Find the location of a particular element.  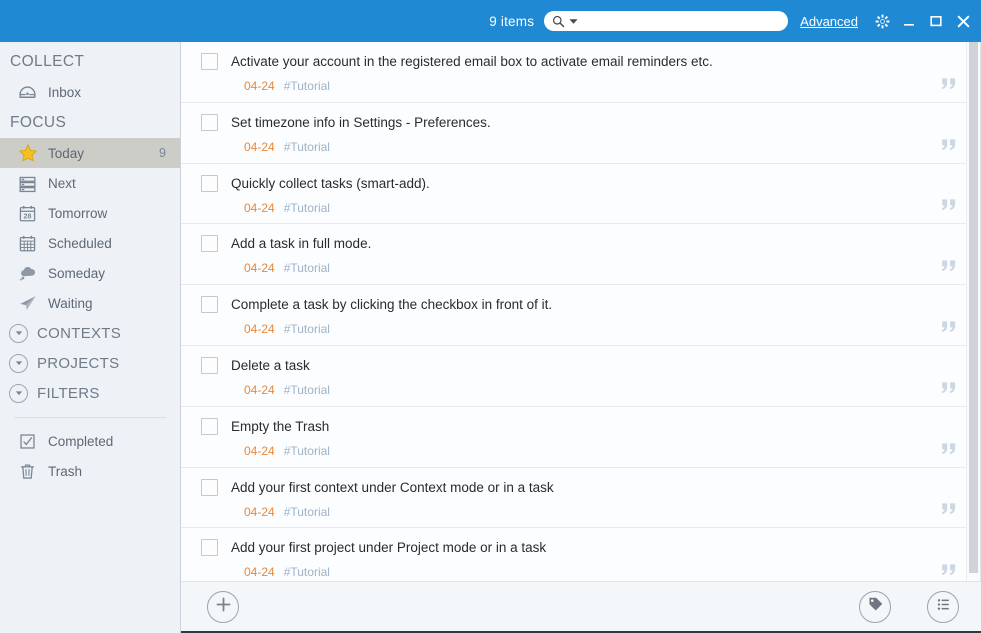

maximize-icon is located at coordinates (936, 21).